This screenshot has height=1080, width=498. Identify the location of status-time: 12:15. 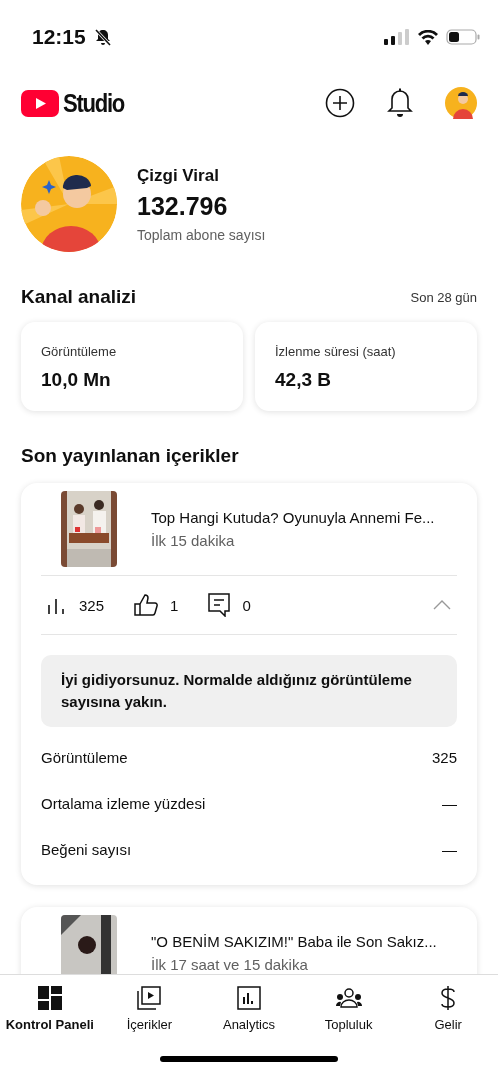
(59, 37).